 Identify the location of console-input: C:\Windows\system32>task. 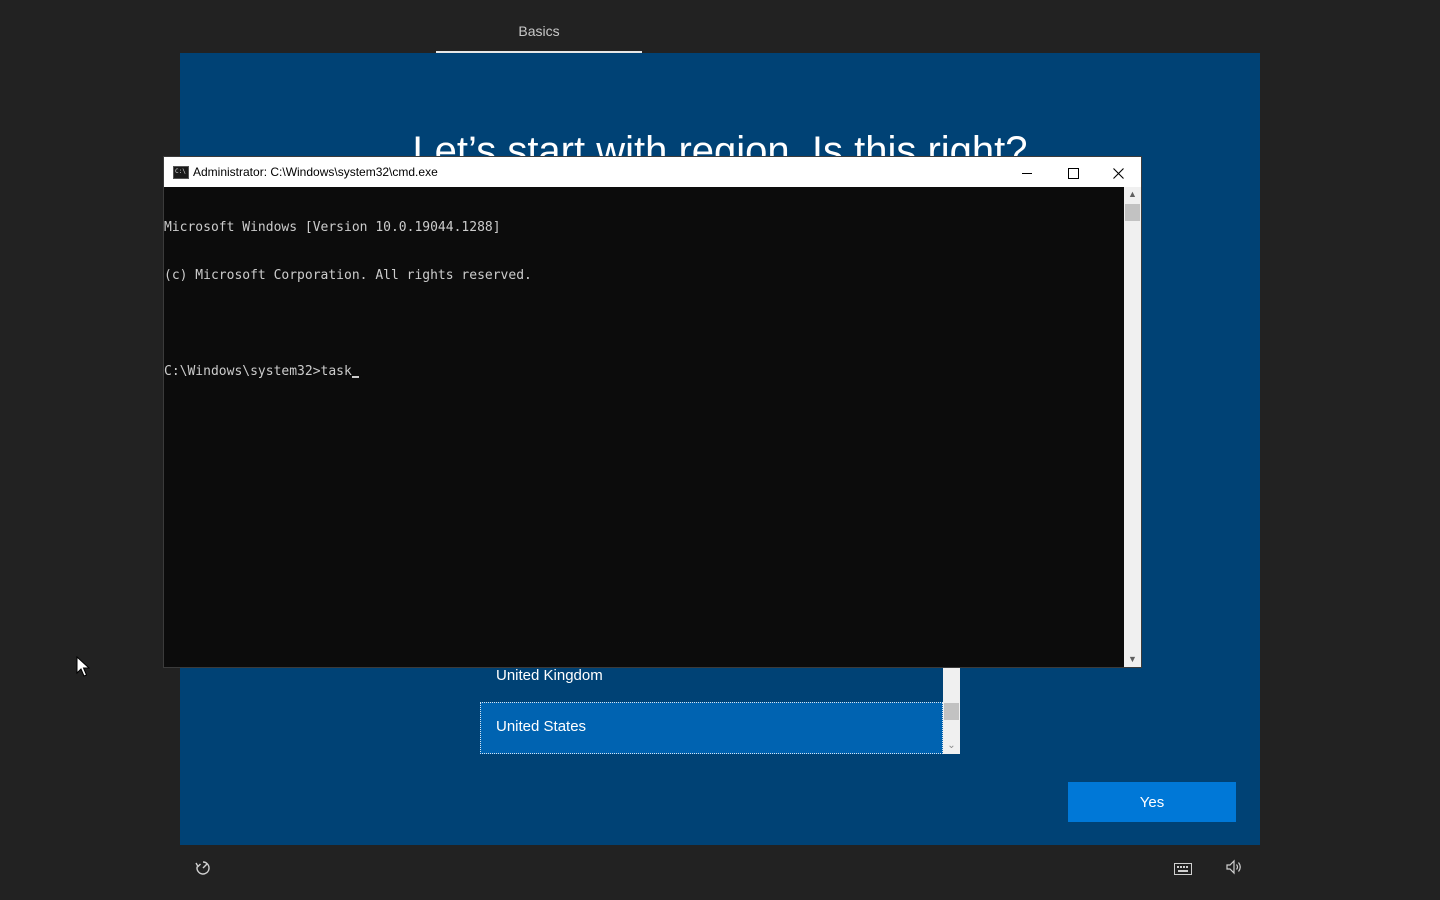
(258, 371).